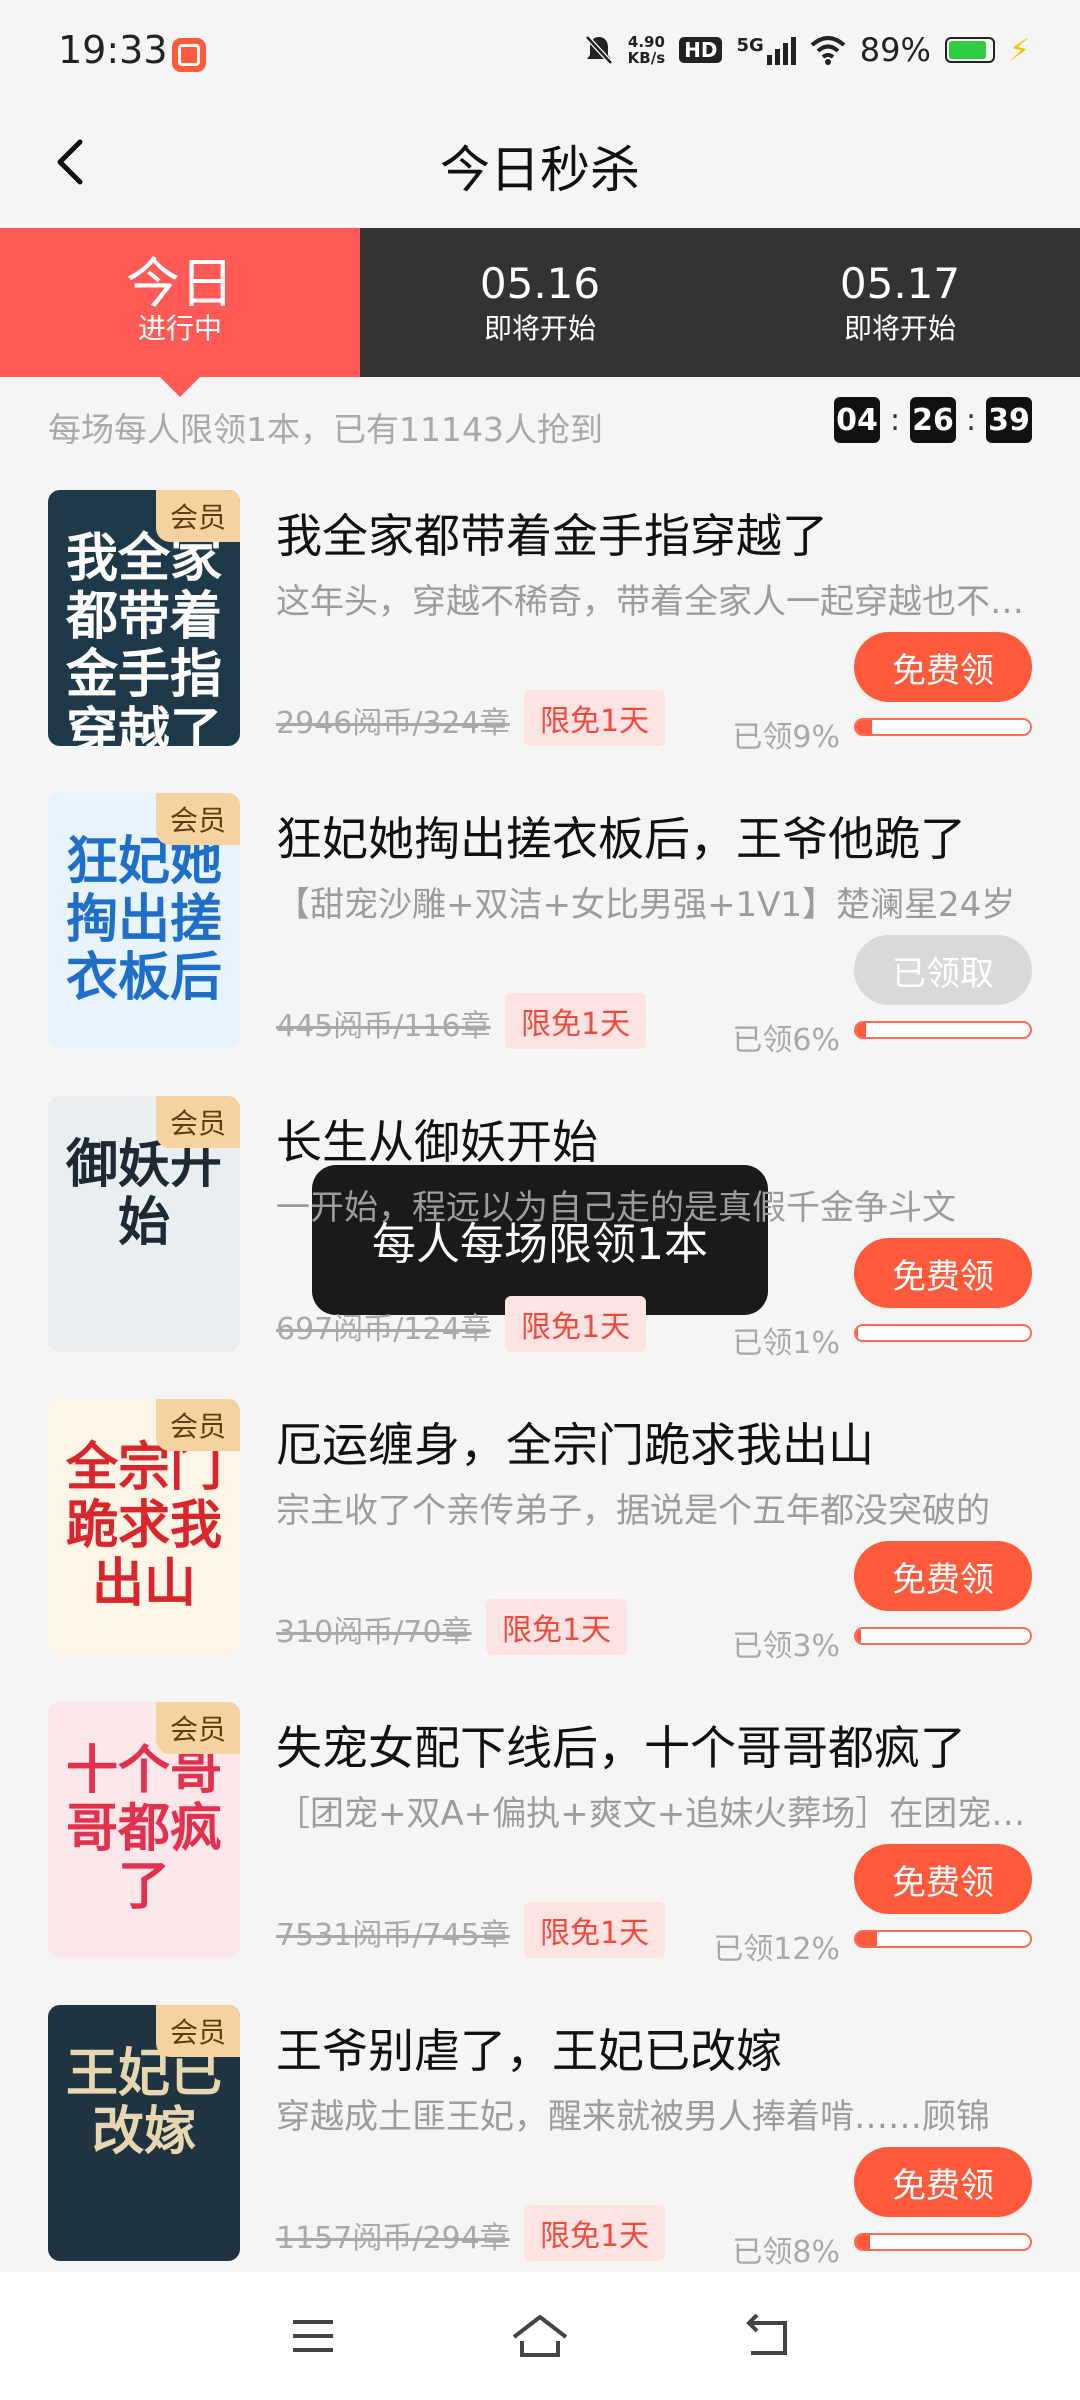 This screenshot has width=1080, height=2400. Describe the element at coordinates (633, 2117) in the screenshot. I see `book-description: 穿越成土匪王妃，醒来就被男人捧着啃……顾锦` at that location.